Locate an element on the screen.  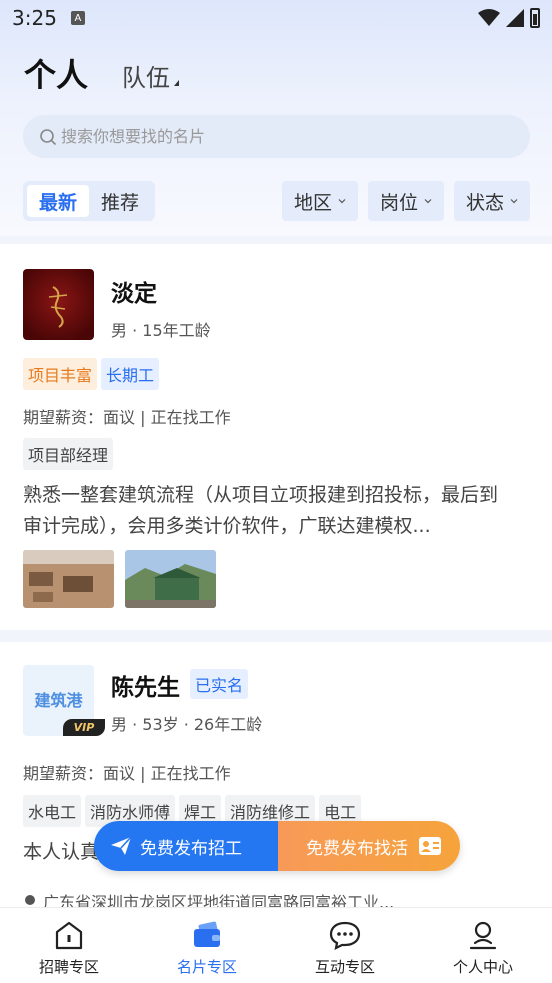
signal-icon is located at coordinates (515, 18).